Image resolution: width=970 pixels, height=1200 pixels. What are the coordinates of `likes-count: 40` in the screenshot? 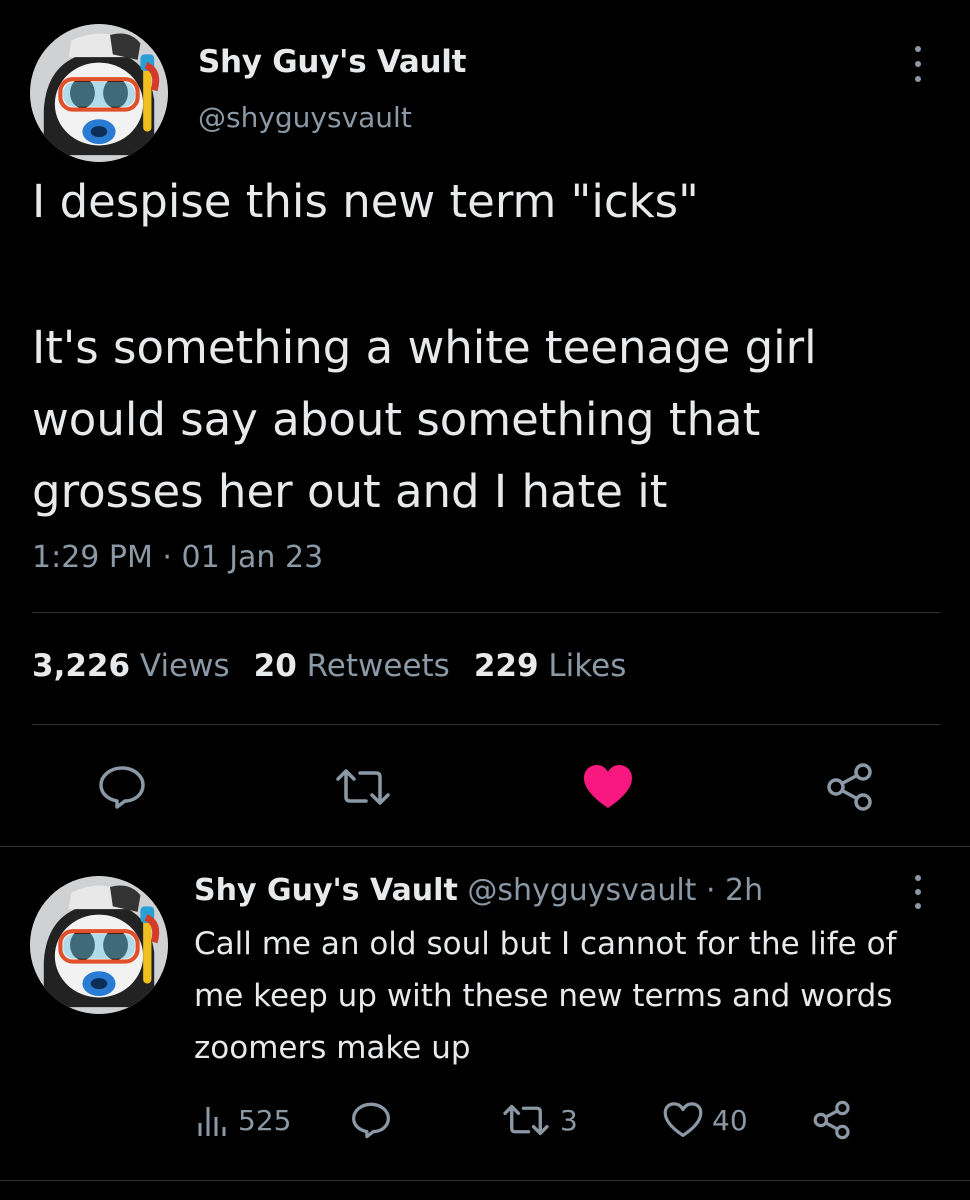 It's located at (730, 1120).